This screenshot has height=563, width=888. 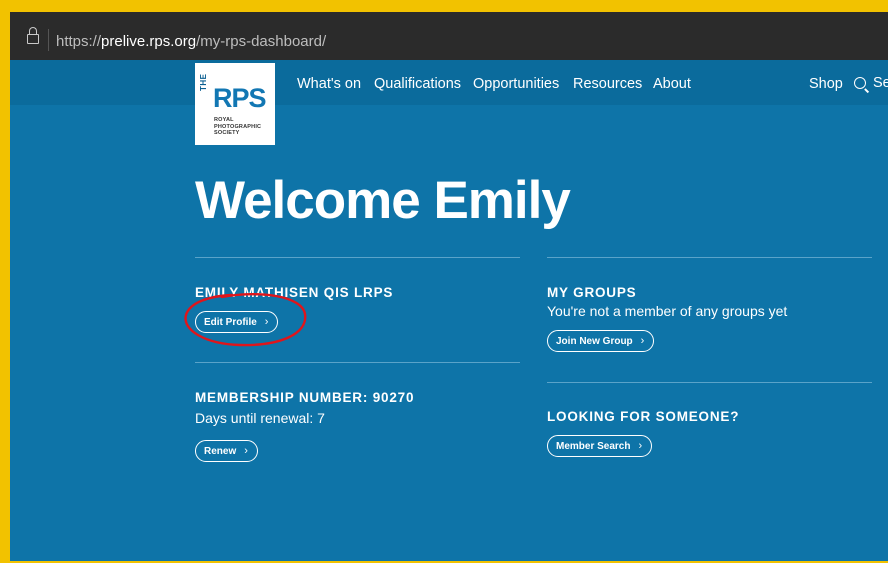 What do you see at coordinates (607, 84) in the screenshot?
I see `nav-resources: Resources` at bounding box center [607, 84].